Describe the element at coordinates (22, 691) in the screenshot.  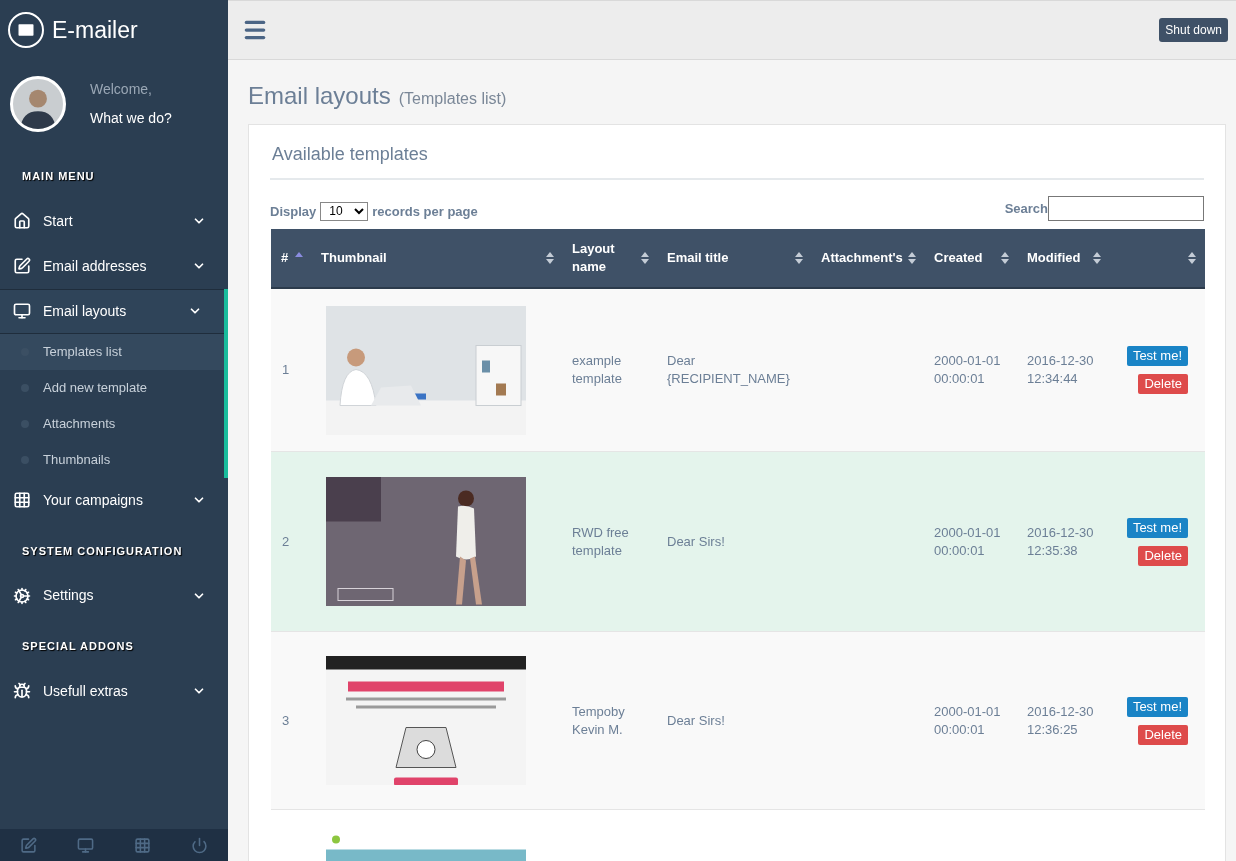
I see `bug-icon` at that location.